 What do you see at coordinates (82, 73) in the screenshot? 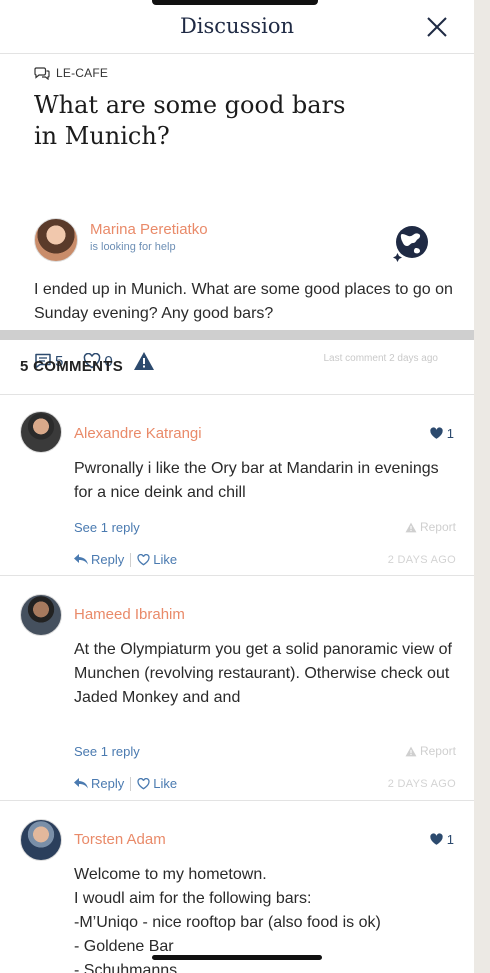
I see `community-name: LE-CAFE` at bounding box center [82, 73].